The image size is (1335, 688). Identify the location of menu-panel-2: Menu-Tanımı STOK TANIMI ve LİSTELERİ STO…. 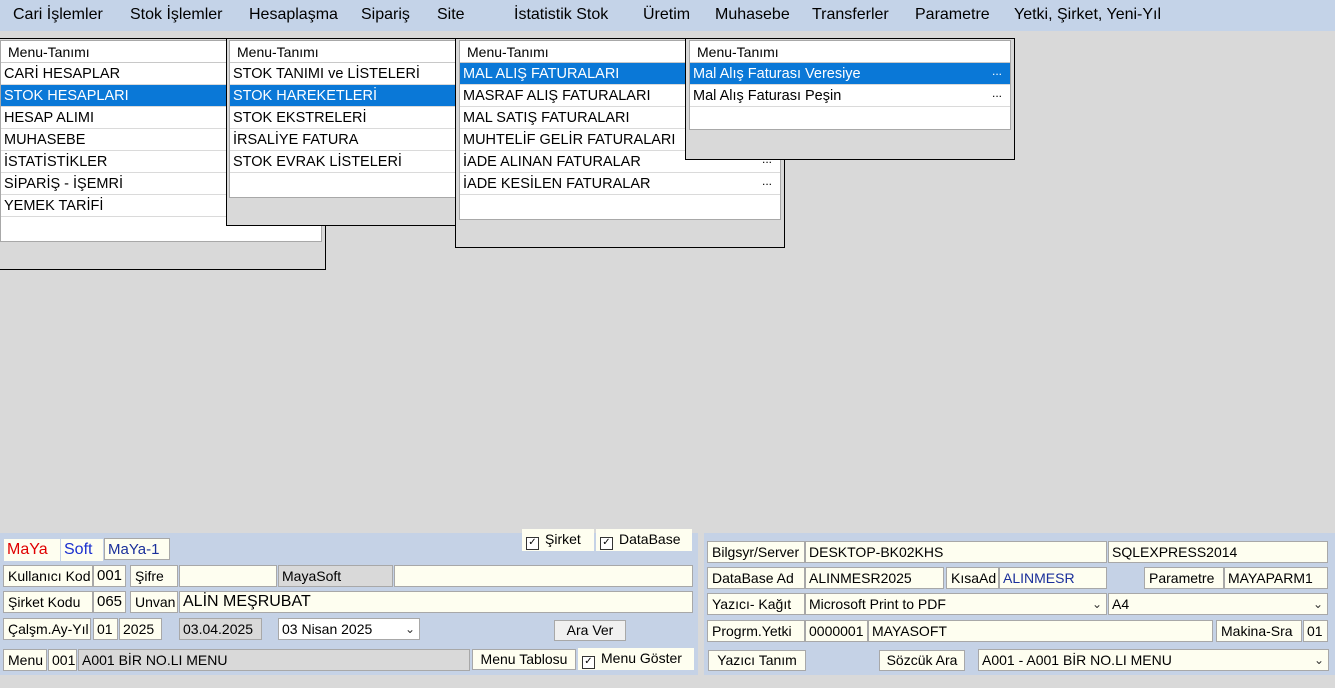
(343, 132).